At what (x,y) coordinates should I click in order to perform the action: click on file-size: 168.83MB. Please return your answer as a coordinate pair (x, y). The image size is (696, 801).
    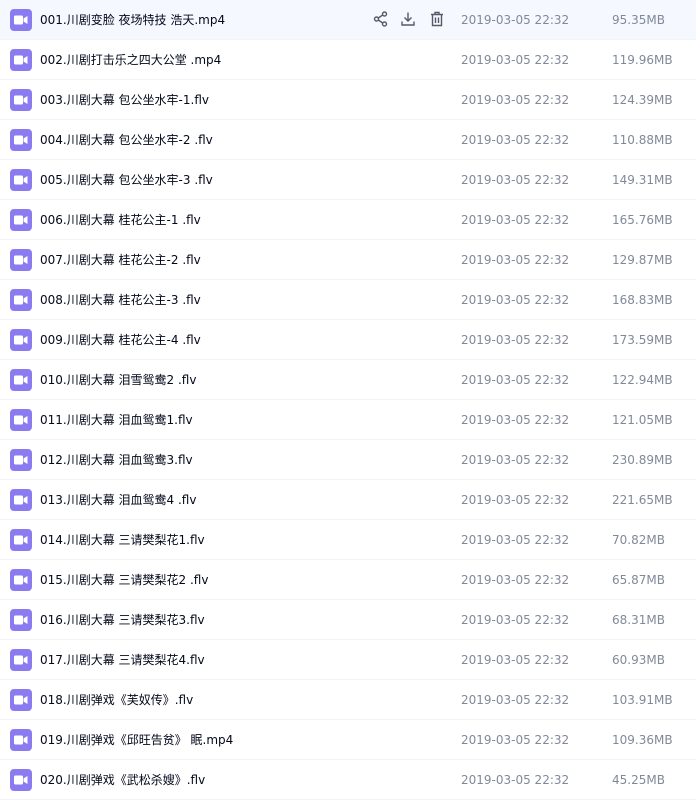
    Looking at the image, I should click on (642, 300).